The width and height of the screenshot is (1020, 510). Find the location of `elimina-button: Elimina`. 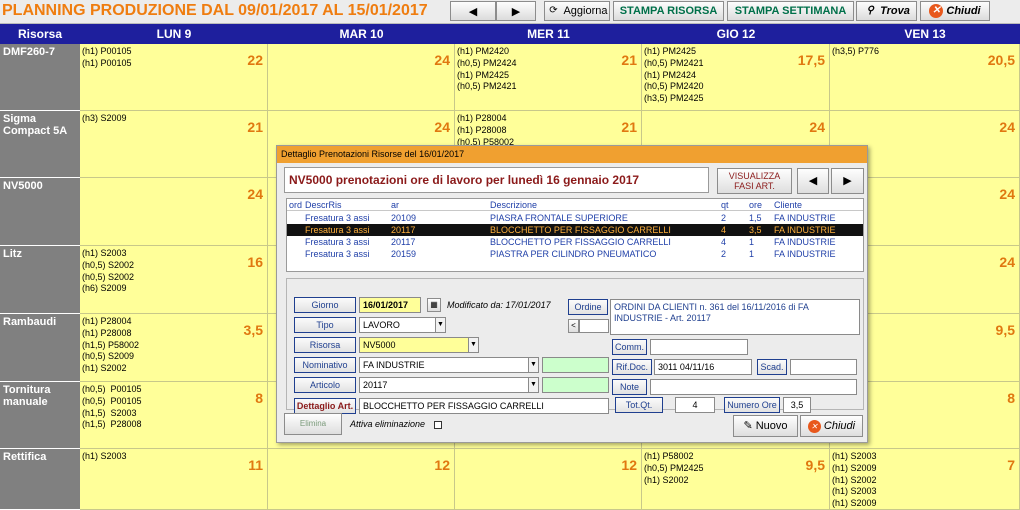

elimina-button: Elimina is located at coordinates (313, 424).